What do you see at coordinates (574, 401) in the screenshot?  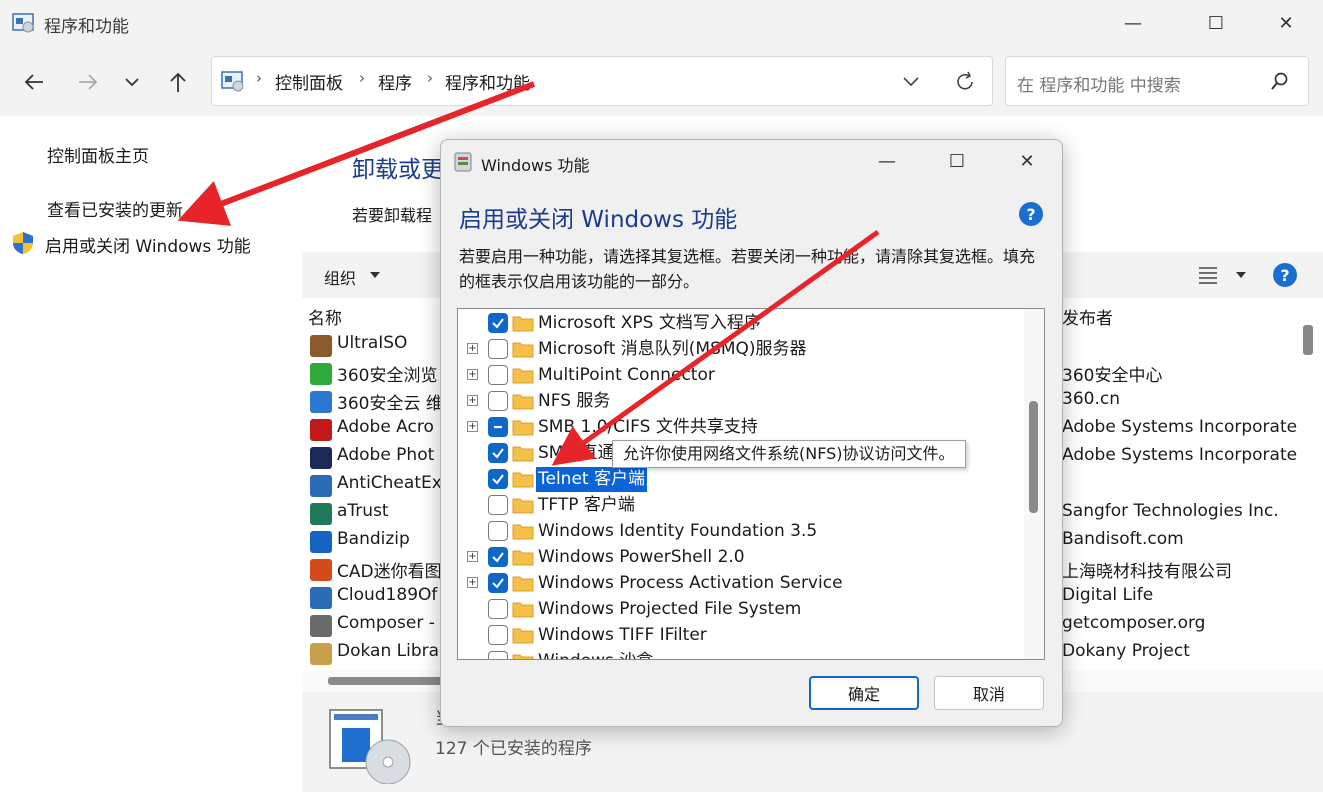 I see `feature-label: NFS 服务` at bounding box center [574, 401].